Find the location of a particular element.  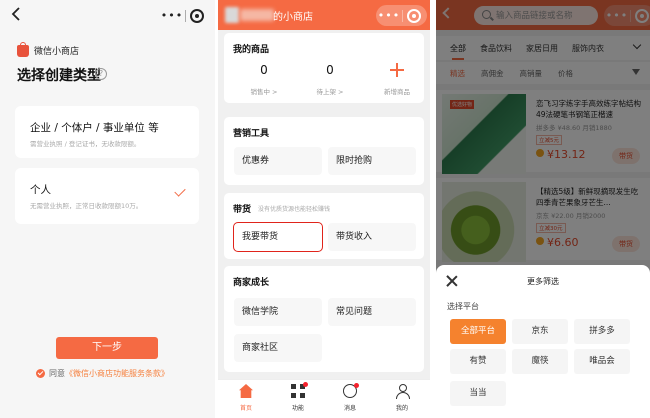

nav-label: 我的 is located at coordinates (401, 408).